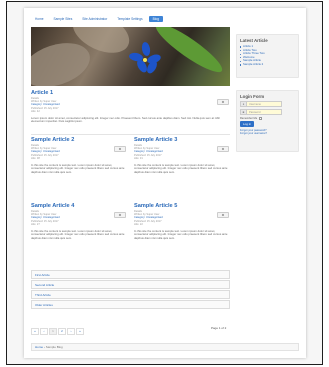 This screenshot has height=367, width=329. Describe the element at coordinates (255, 112) in the screenshot. I see `password-placeholder: Password` at that location.